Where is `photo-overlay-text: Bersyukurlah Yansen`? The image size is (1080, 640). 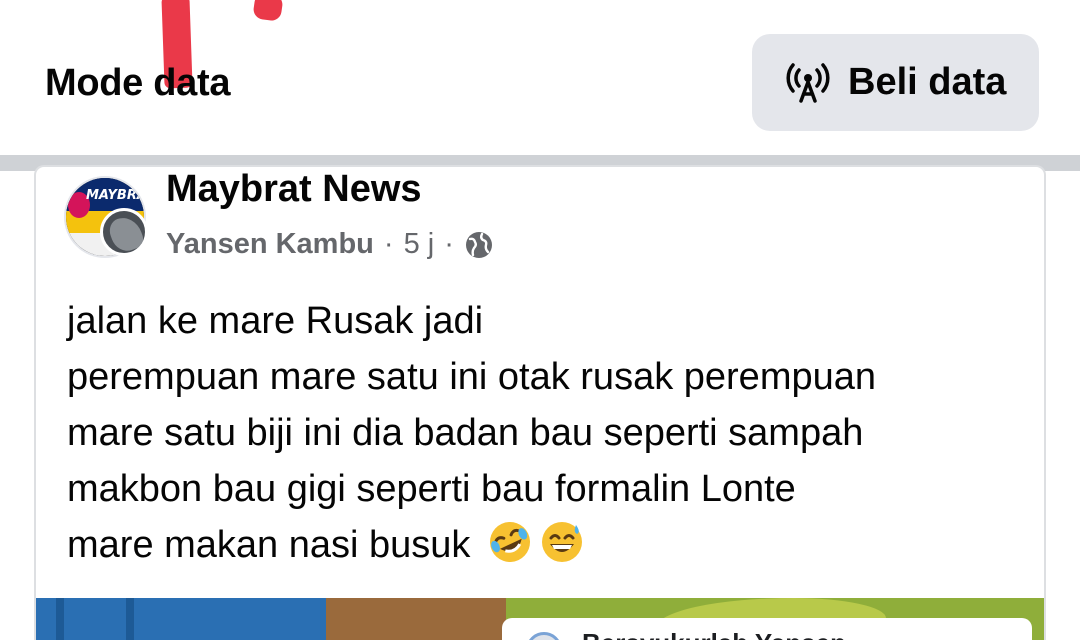
photo-overlay-text: Bersyukurlah Yansen is located at coordinates (714, 634).